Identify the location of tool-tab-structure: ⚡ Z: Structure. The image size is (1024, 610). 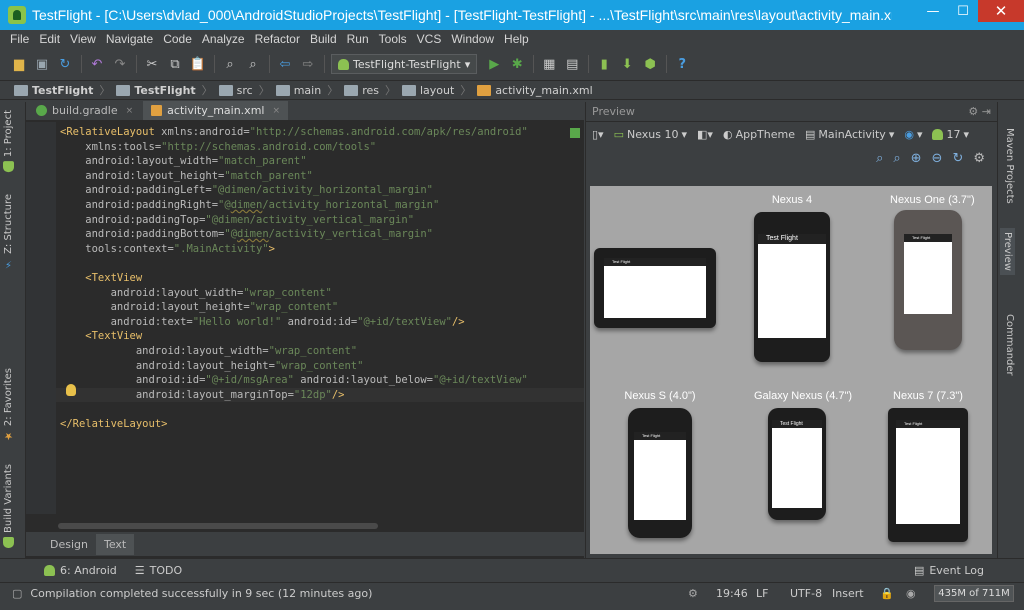
(8, 231).